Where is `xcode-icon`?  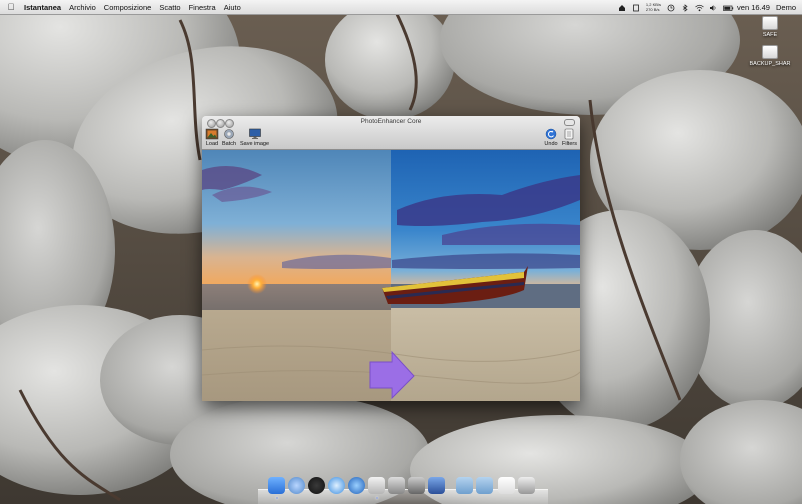
xcode-icon is located at coordinates (436, 485).